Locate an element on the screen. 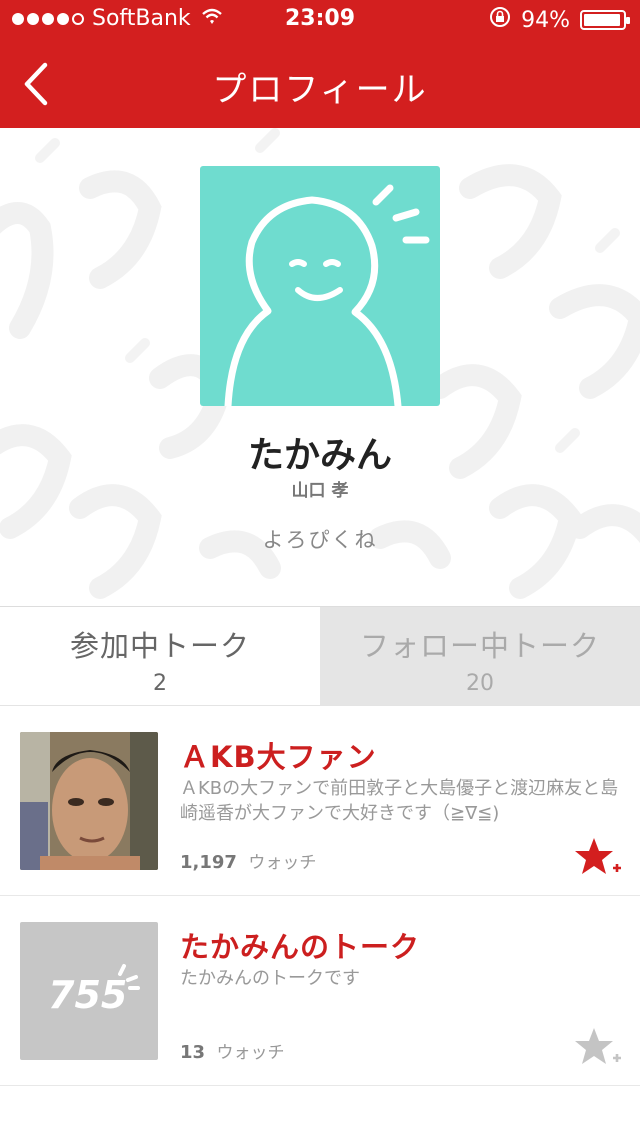 The height and width of the screenshot is (1136, 640). talk-title: ＡKB大ファン is located at coordinates (278, 757).